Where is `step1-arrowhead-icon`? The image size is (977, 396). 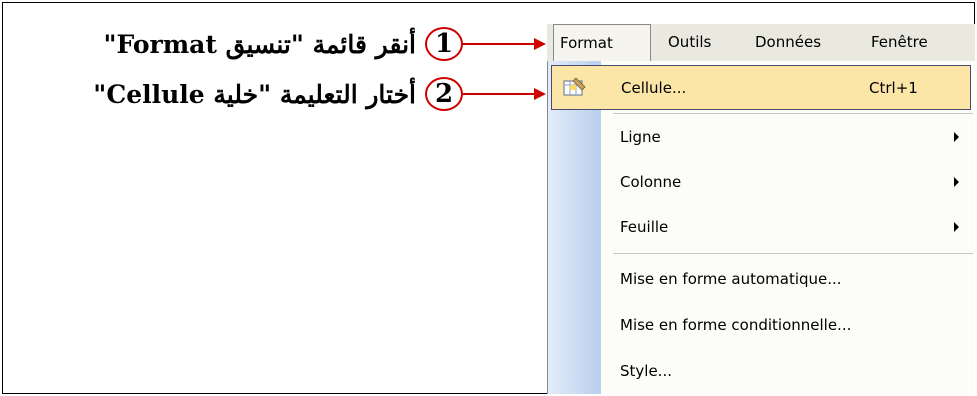
step1-arrowhead-icon is located at coordinates (540, 44).